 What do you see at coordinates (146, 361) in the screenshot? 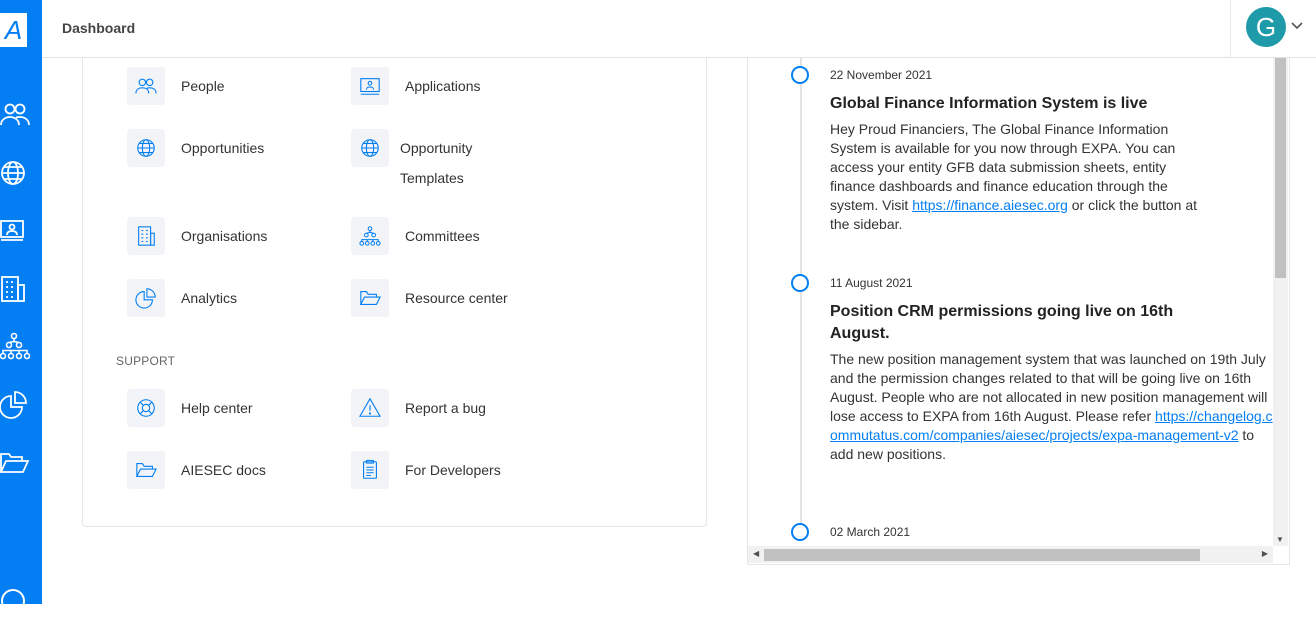
I see `support-heading: SUPPORT` at bounding box center [146, 361].